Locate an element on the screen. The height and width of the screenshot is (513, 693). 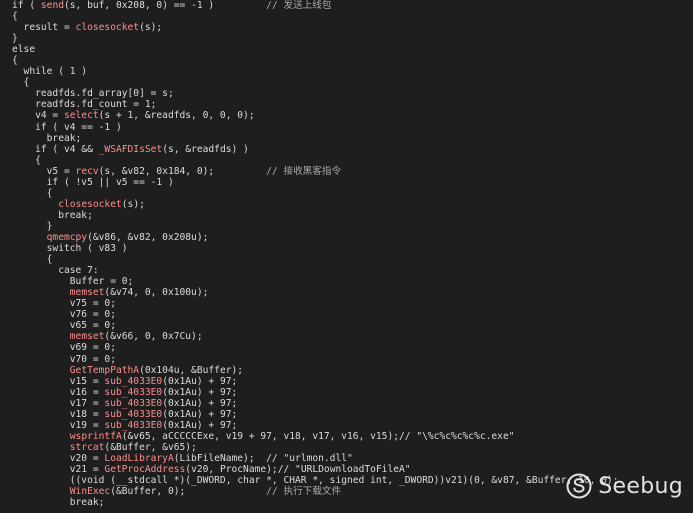
function-name: WinExec is located at coordinates (90, 492).